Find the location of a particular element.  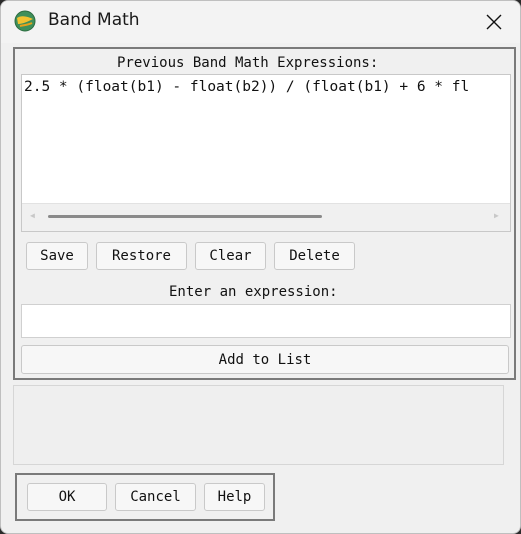

clear-button: Clear is located at coordinates (230, 256).